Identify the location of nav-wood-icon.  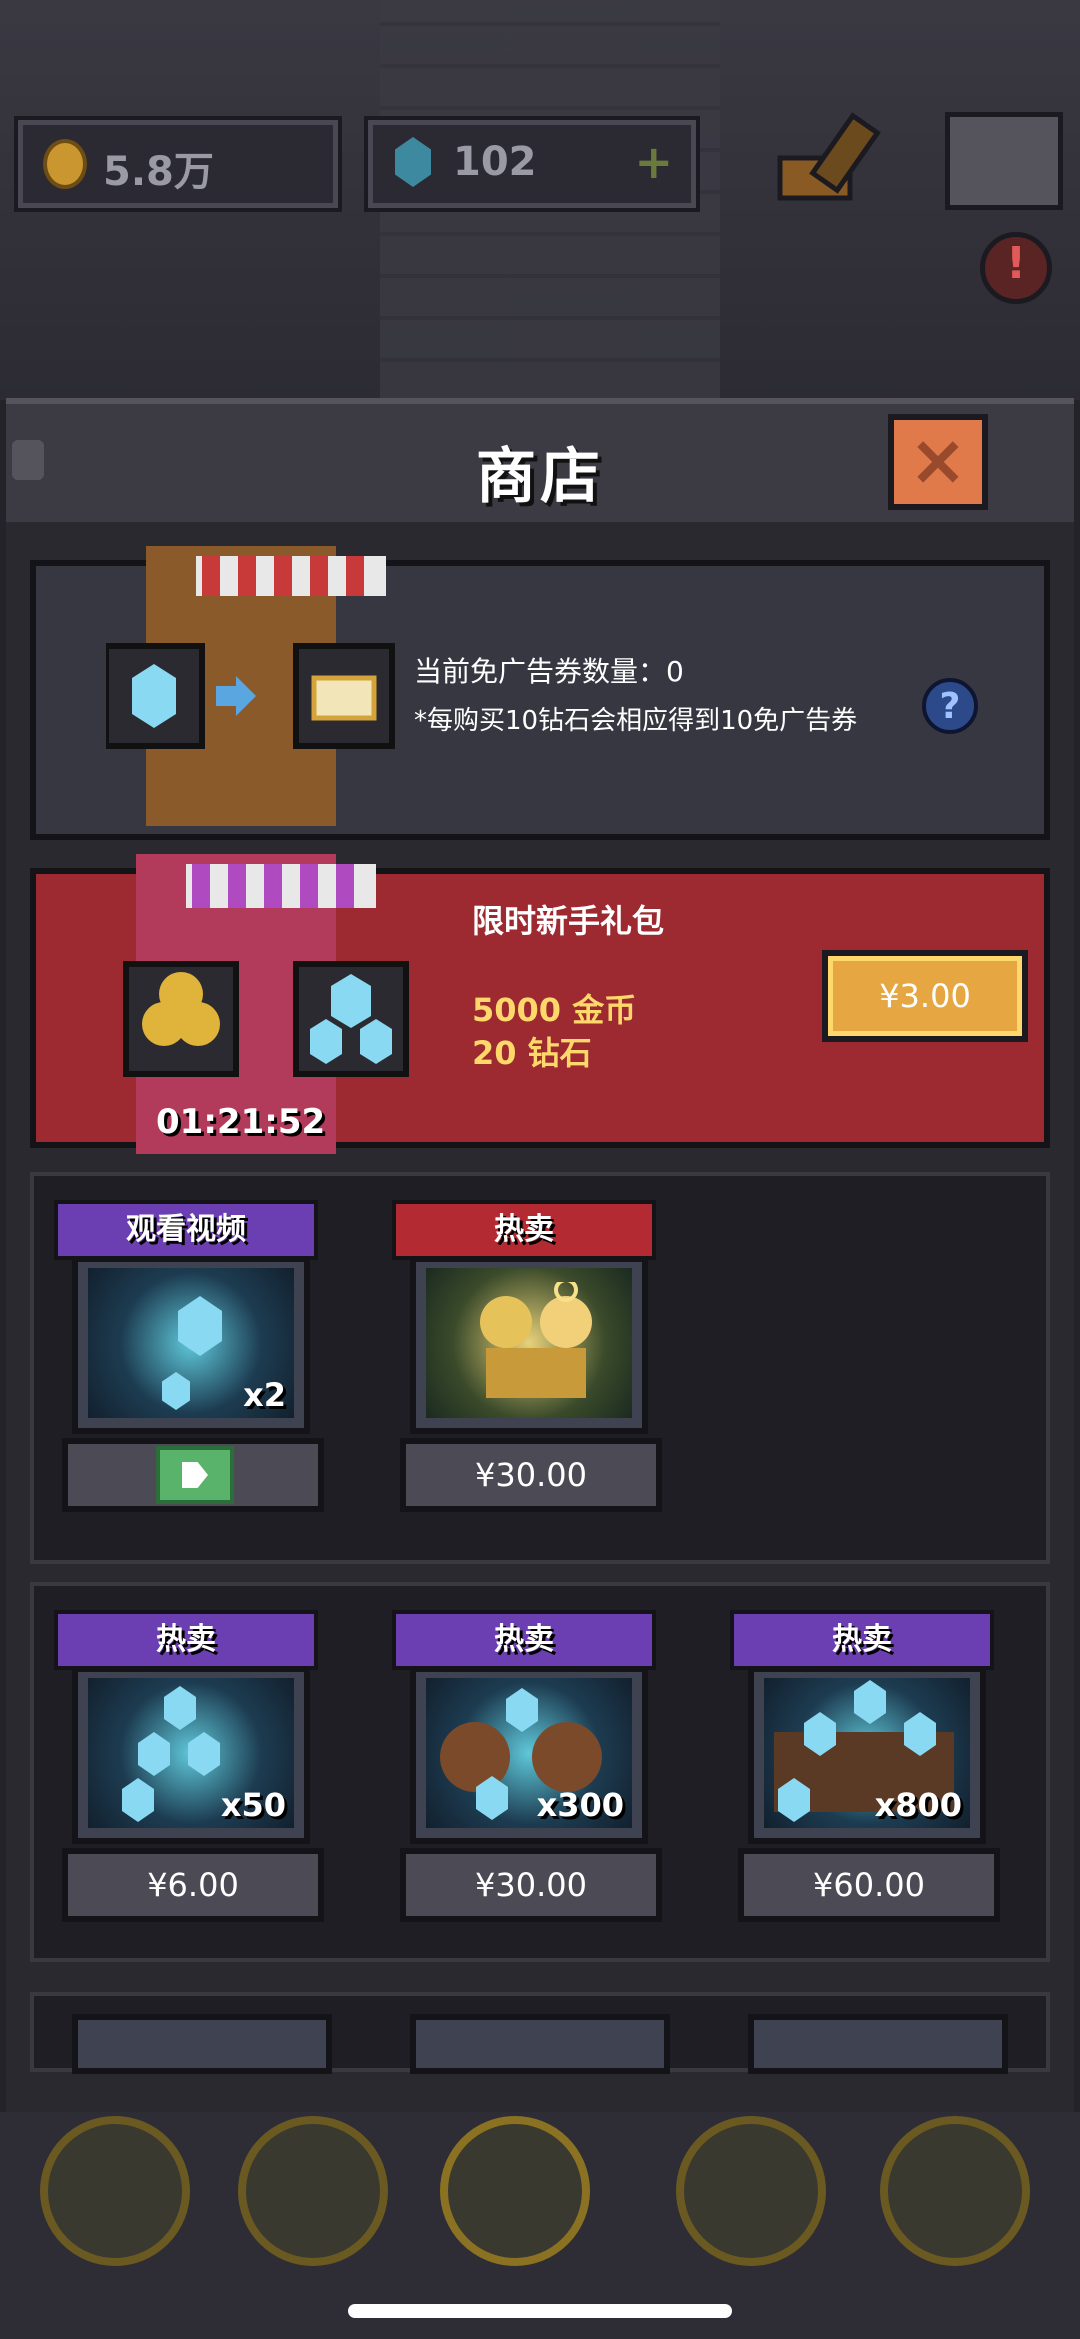
(313, 2191).